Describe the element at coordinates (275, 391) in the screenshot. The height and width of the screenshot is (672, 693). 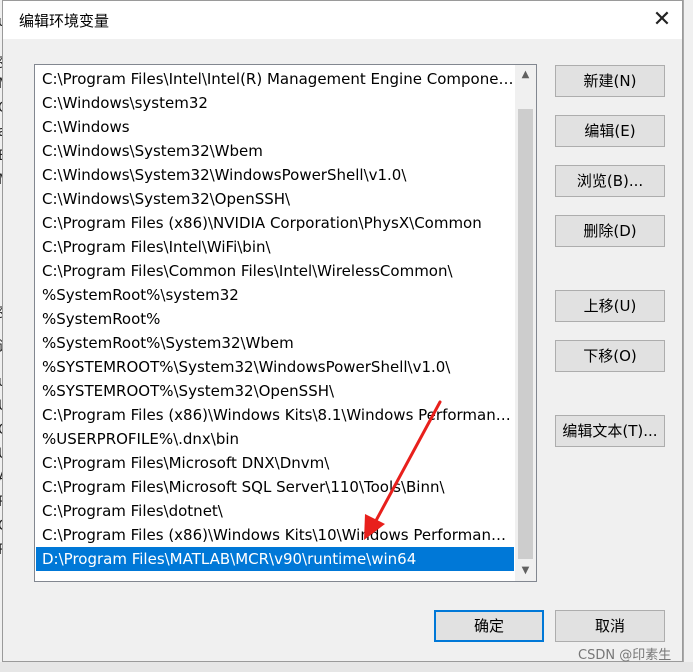
I see `path-list-item: %SYSTEMROOT%\System32\OpenSSH\` at that location.